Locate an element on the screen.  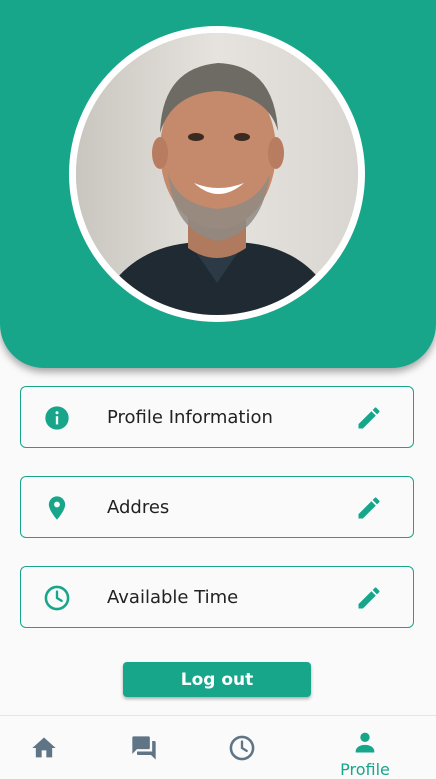
logout-button: Log out is located at coordinates (217, 679).